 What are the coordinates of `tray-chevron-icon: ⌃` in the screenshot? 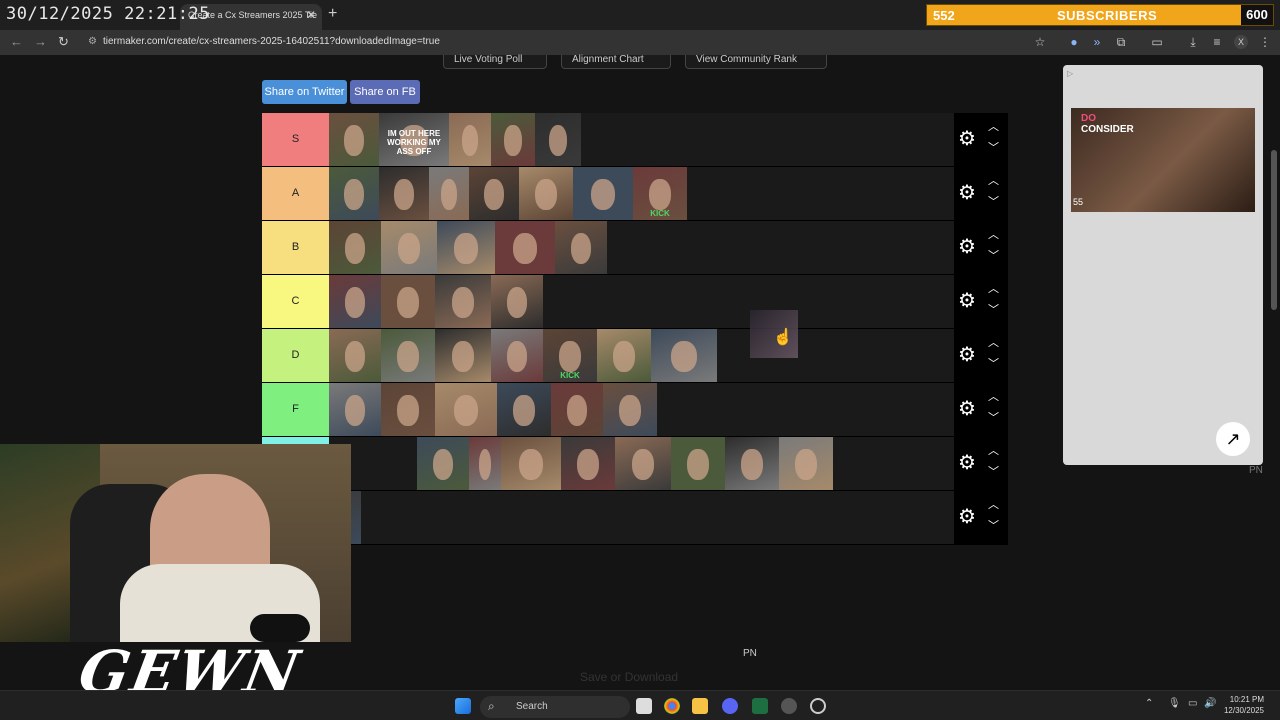 It's located at (1149, 703).